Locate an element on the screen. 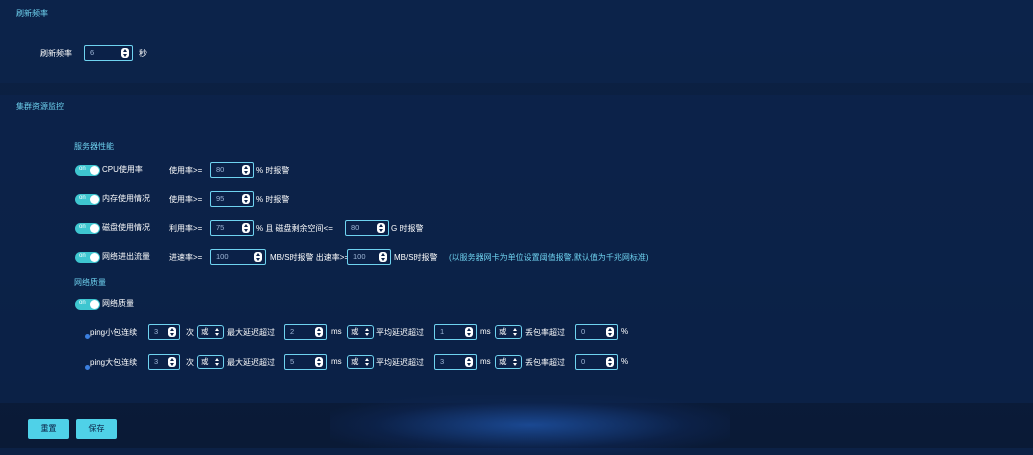  net-mid: MB/S时报警 出速率>= is located at coordinates (310, 257).